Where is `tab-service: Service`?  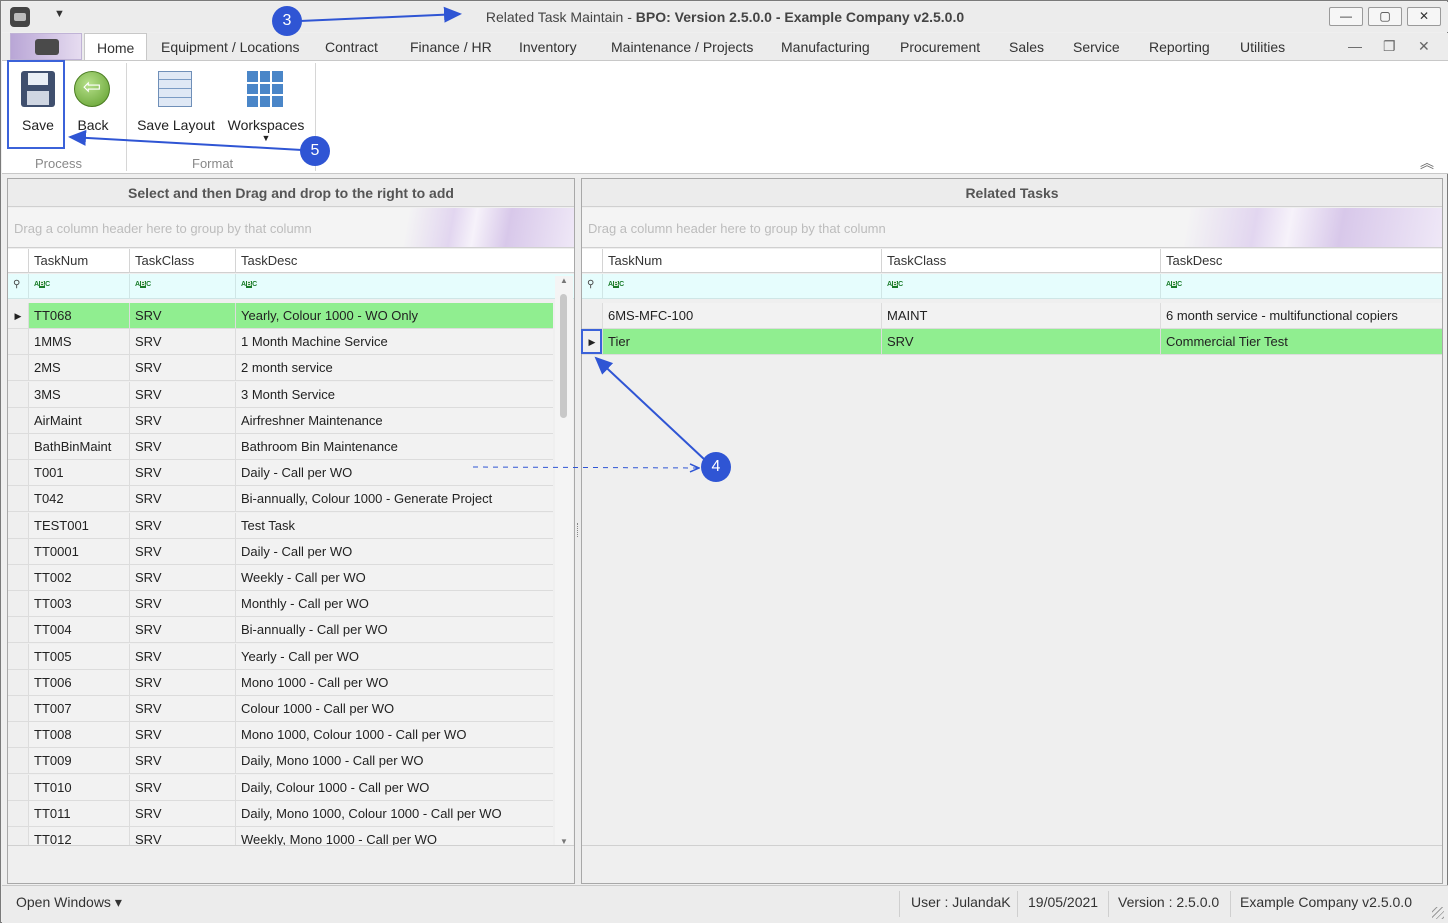
tab-service: Service is located at coordinates (1096, 47).